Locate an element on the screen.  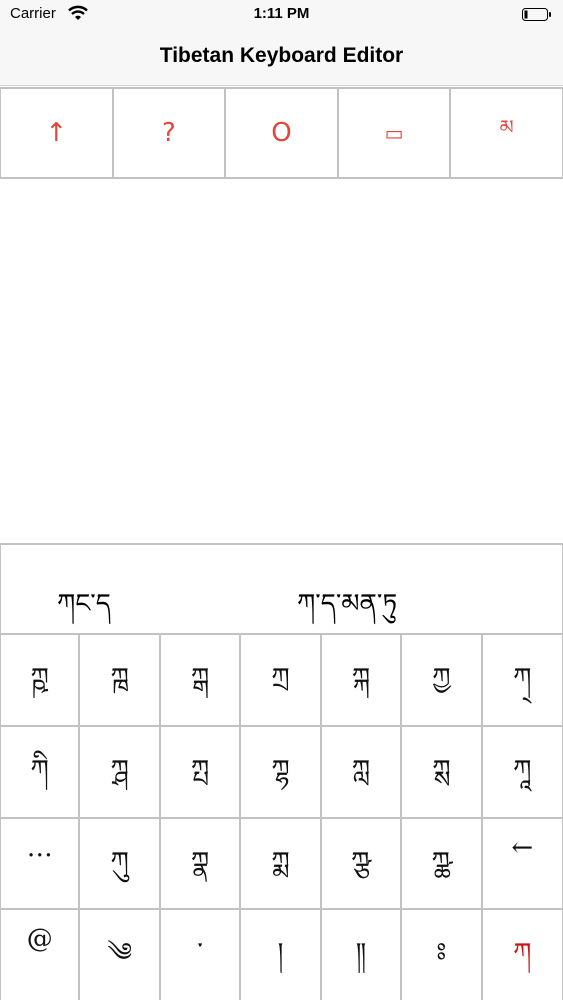
key: ཀྴ is located at coordinates (120, 772).